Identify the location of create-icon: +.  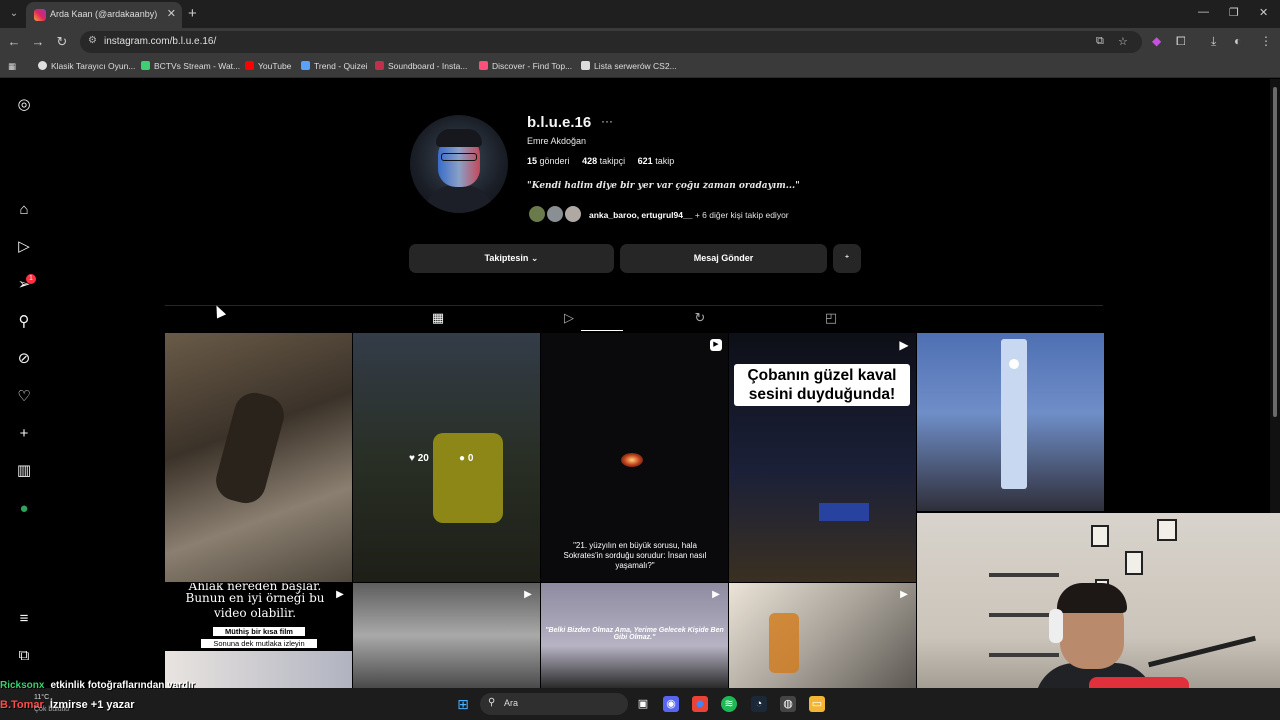
(24, 434).